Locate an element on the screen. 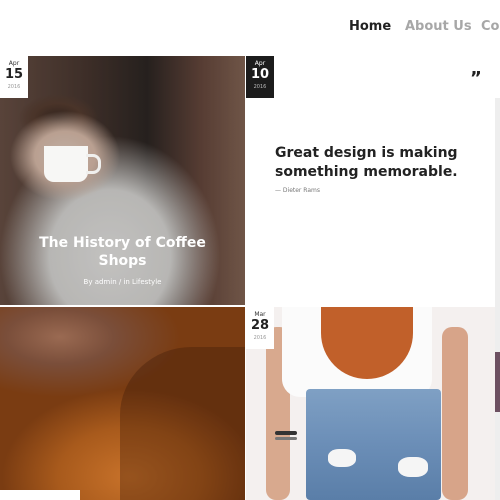 The image size is (500, 500). nav-contact-link: Co is located at coordinates (490, 26).